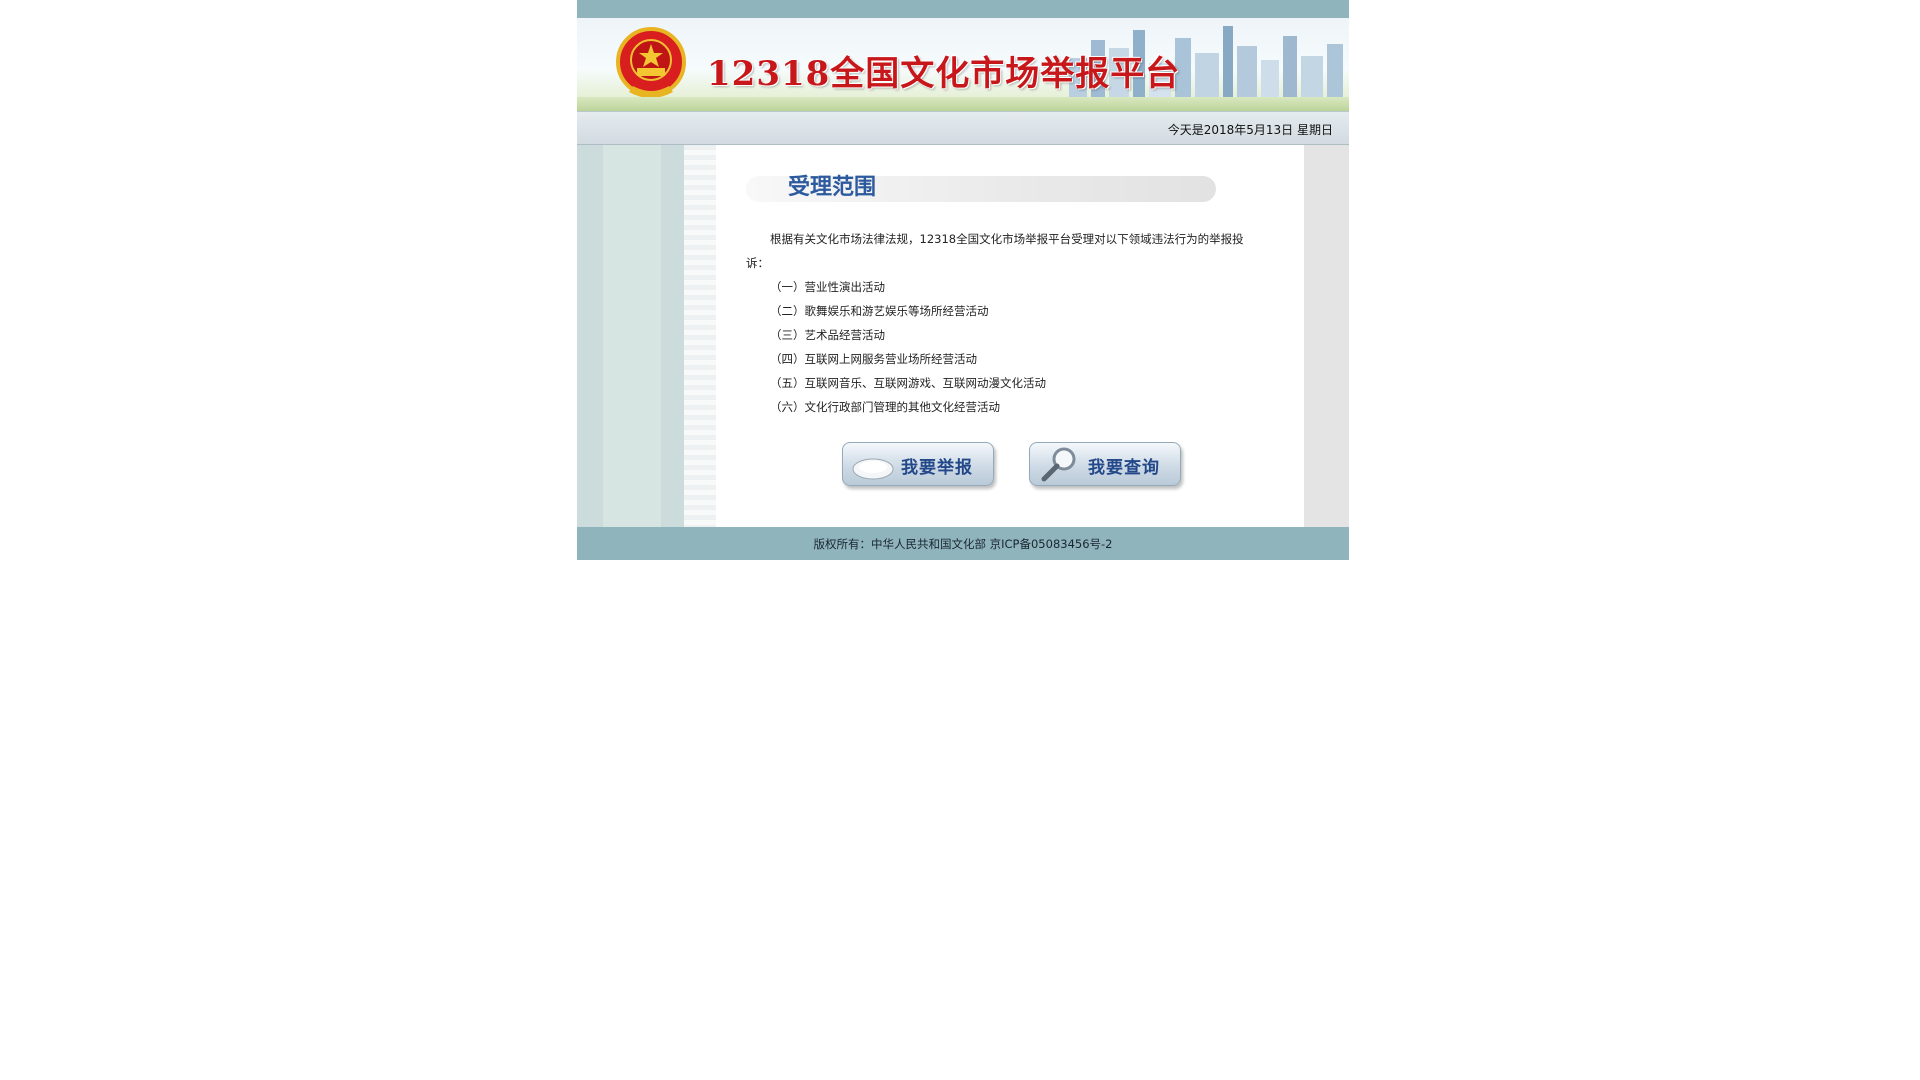  What do you see at coordinates (1124, 468) in the screenshot?
I see `query-button-label: 我要查询` at bounding box center [1124, 468].